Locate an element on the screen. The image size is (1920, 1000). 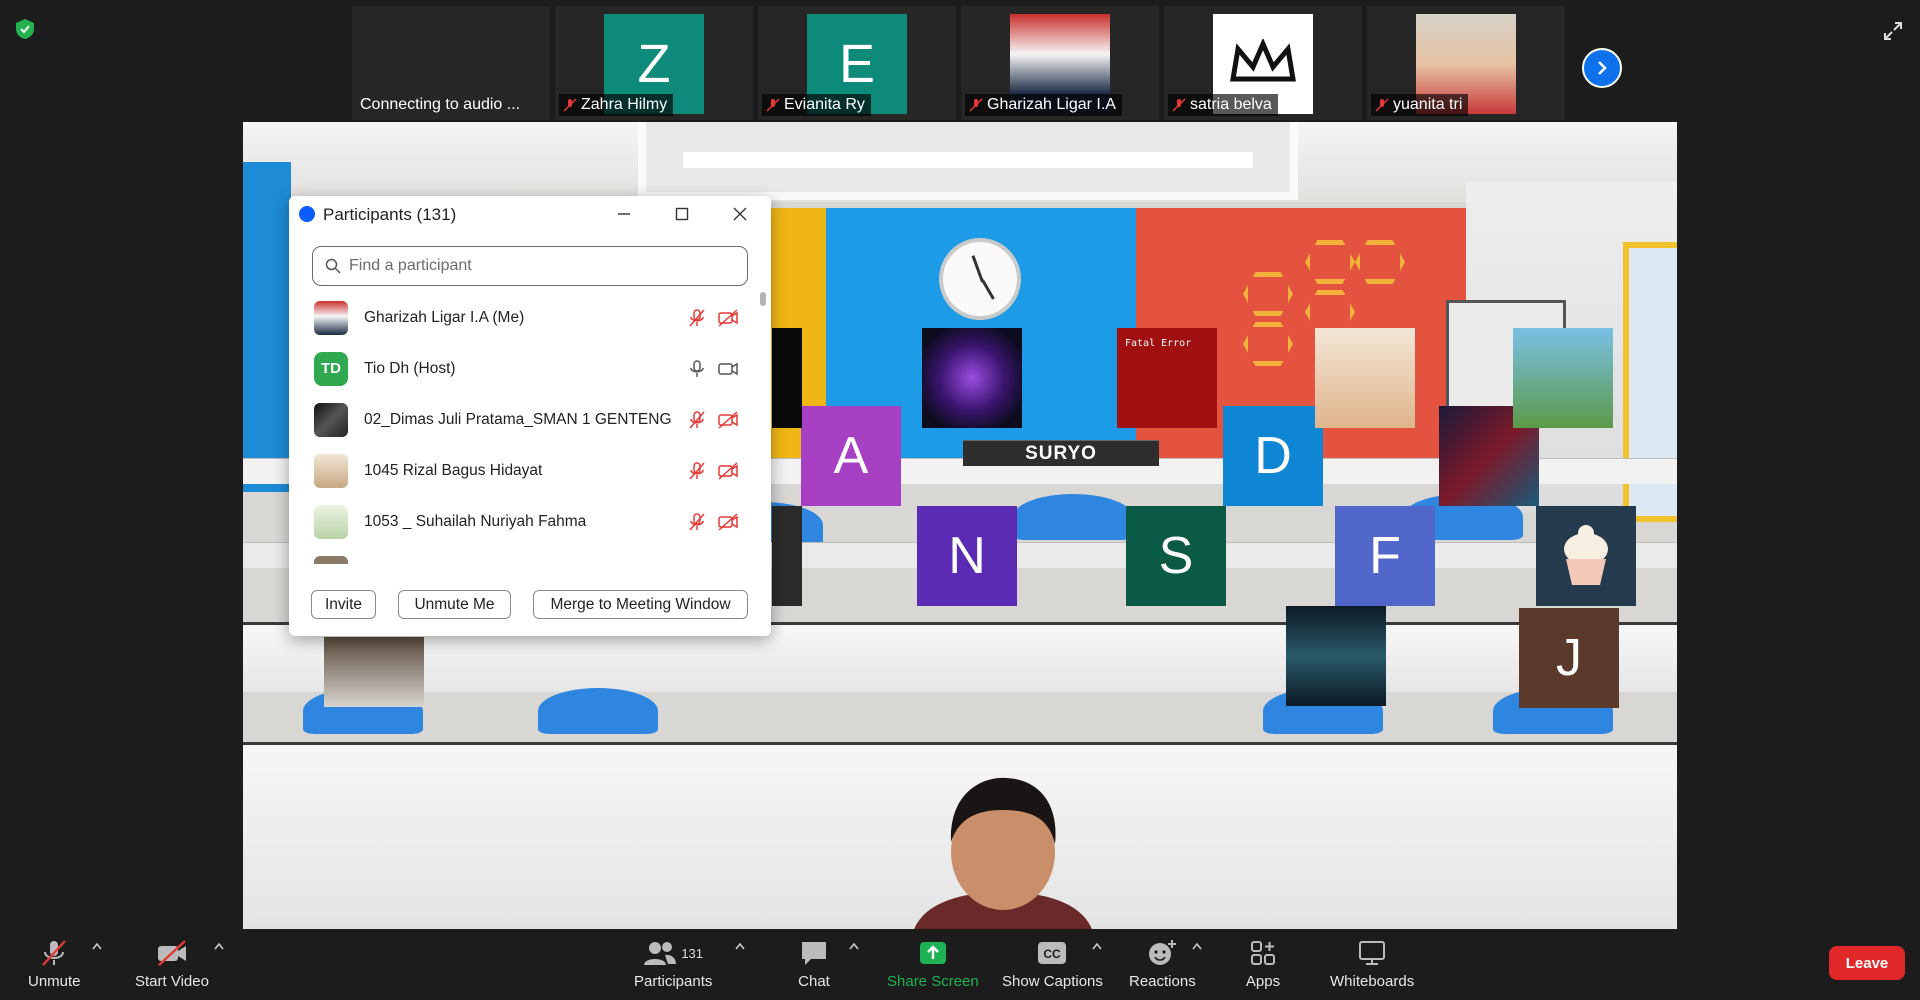
thumbnail-zahra: Z Zahra Hilmy is located at coordinates (654, 63).